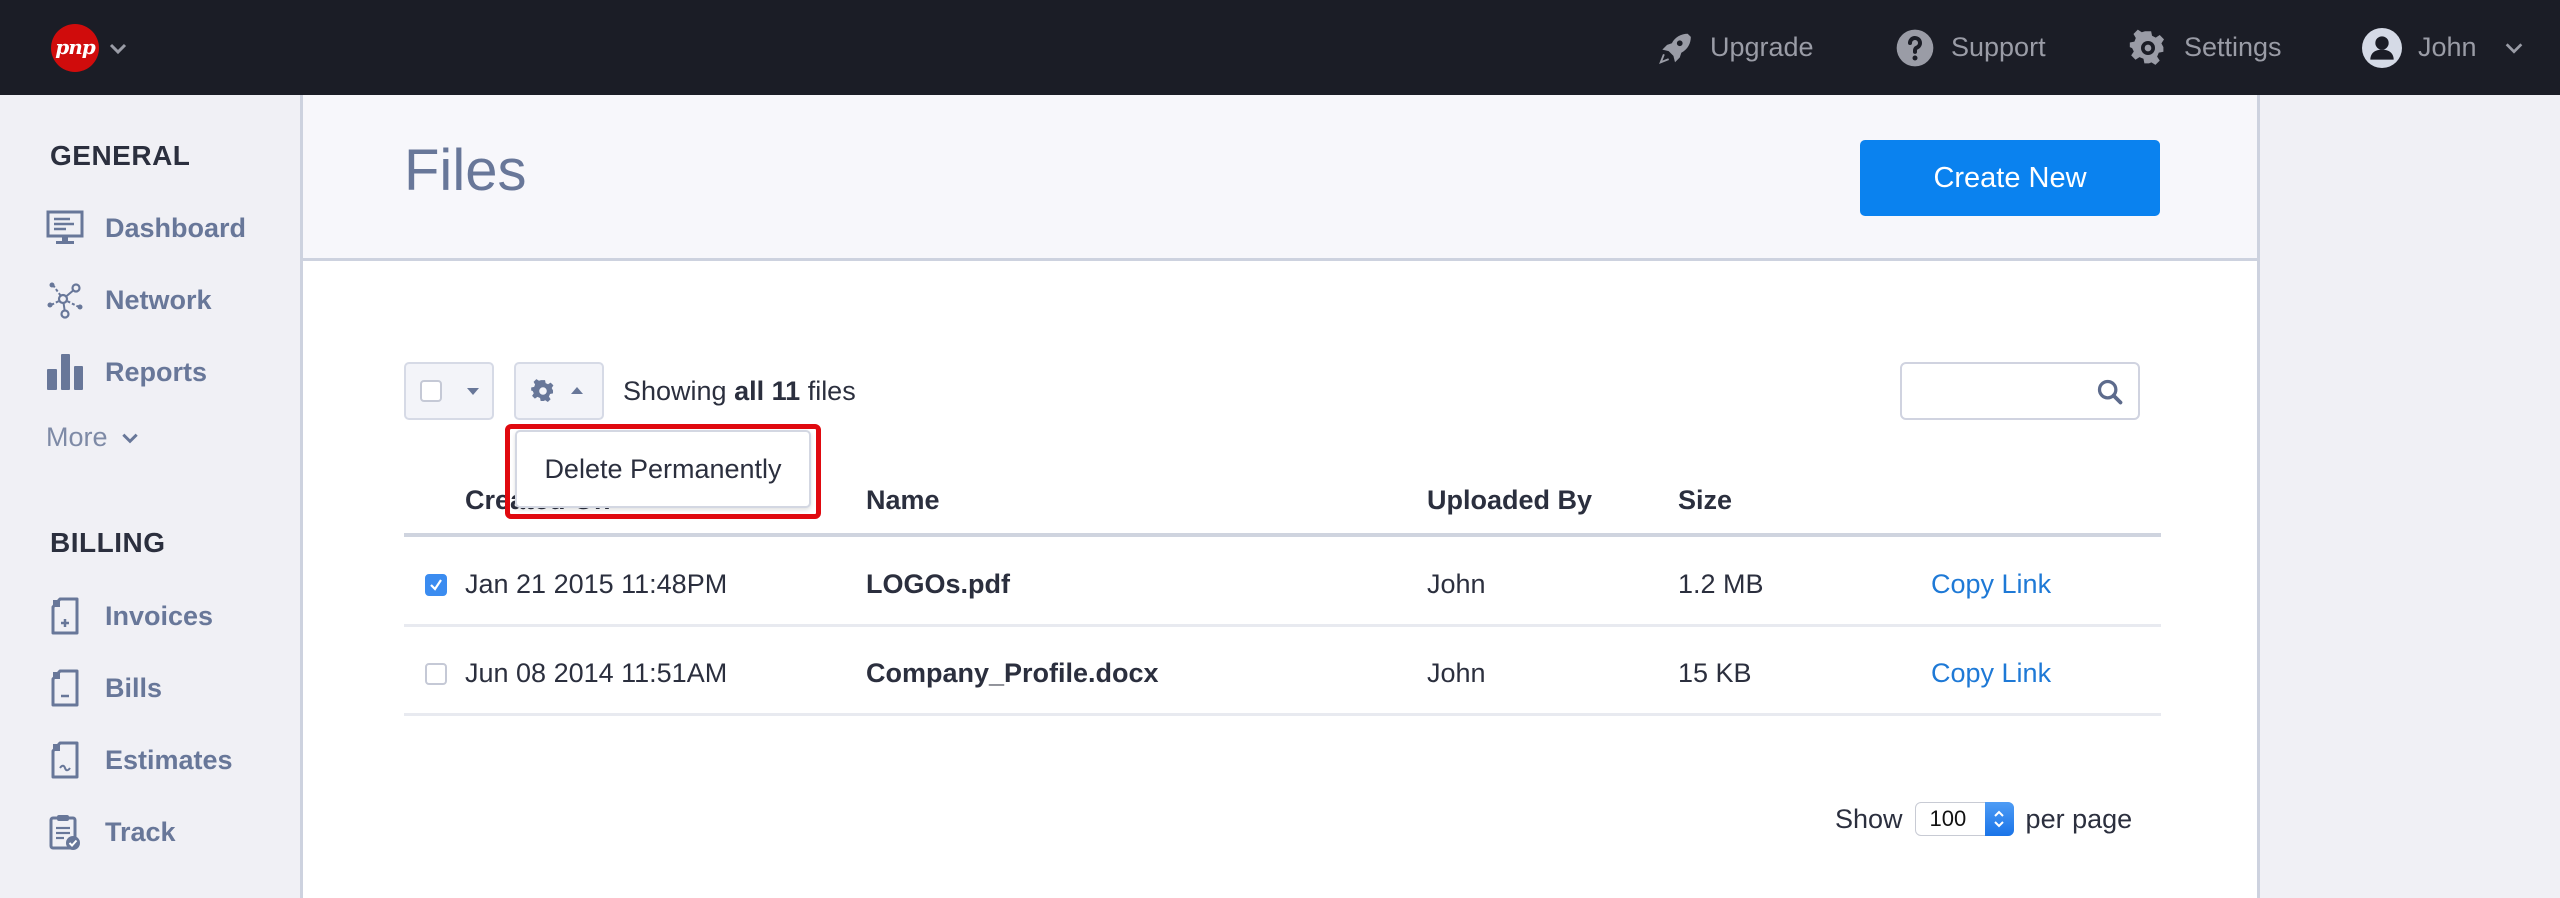 This screenshot has height=898, width=2560. I want to click on sidebar-item-label: Network, so click(158, 299).